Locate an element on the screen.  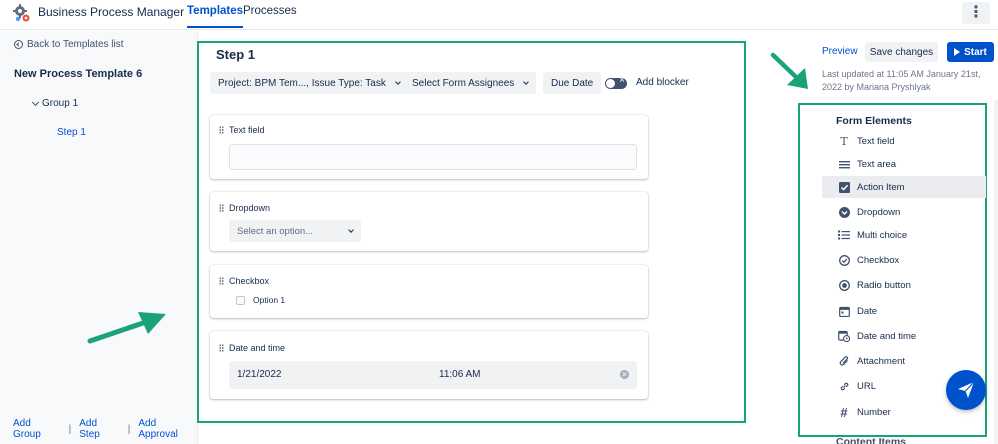
date-value: 1/21/2022 is located at coordinates (259, 374).